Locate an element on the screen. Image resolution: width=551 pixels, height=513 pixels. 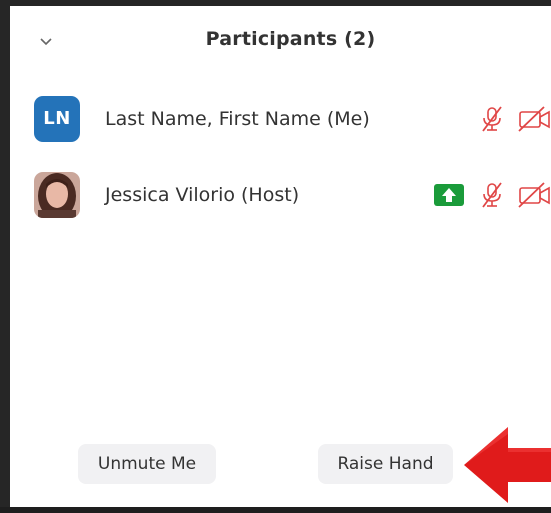
avatar: LN is located at coordinates (57, 119).